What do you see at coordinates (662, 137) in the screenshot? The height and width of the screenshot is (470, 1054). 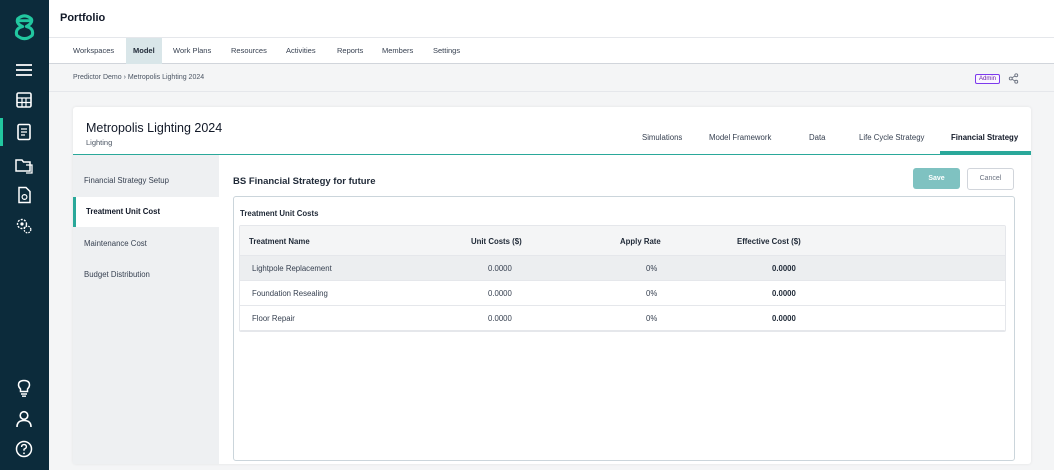 I see `tab-simulations: Simulations` at bounding box center [662, 137].